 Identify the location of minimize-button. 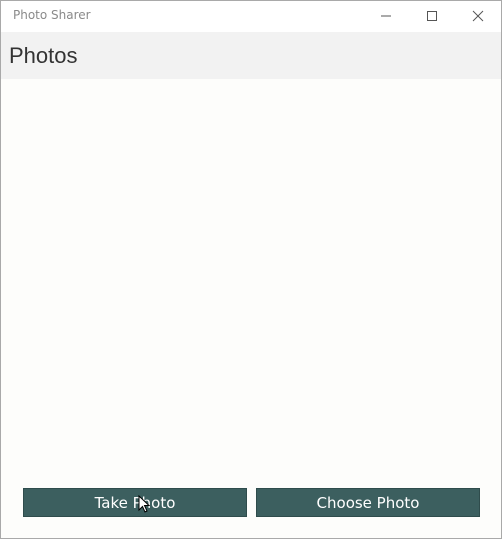
(386, 16).